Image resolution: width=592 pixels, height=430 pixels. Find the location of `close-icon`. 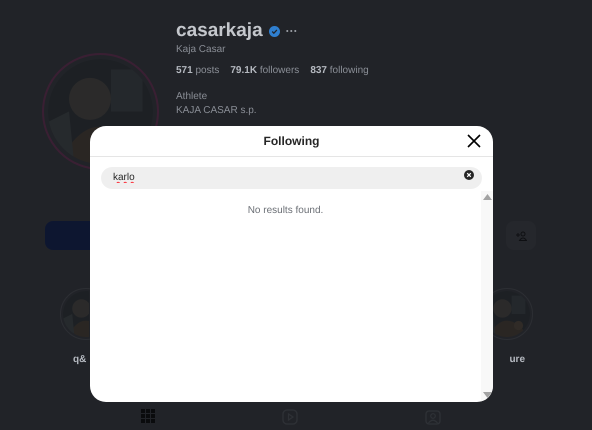

close-icon is located at coordinates (474, 141).